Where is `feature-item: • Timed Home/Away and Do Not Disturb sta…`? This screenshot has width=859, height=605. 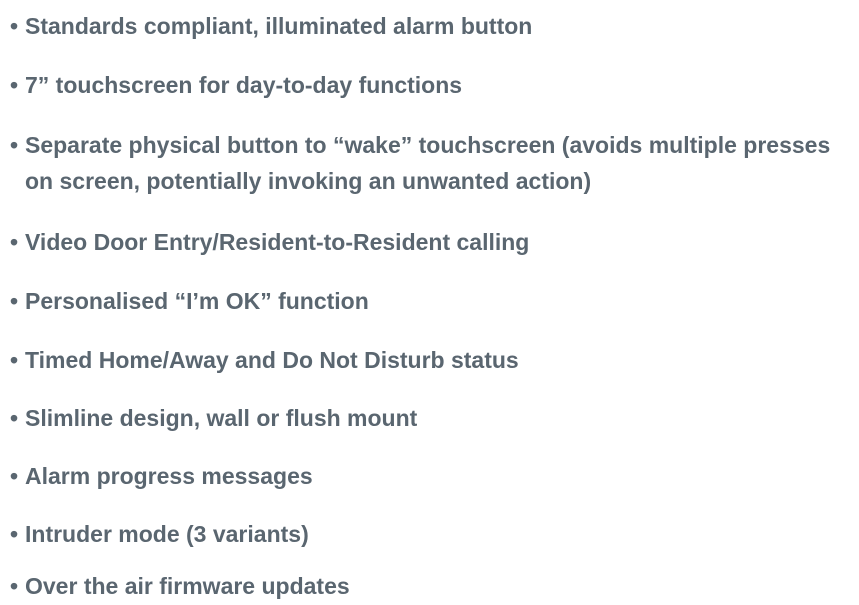 feature-item: • Timed Home/Away and Do Not Disturb sta… is located at coordinates (432, 360).